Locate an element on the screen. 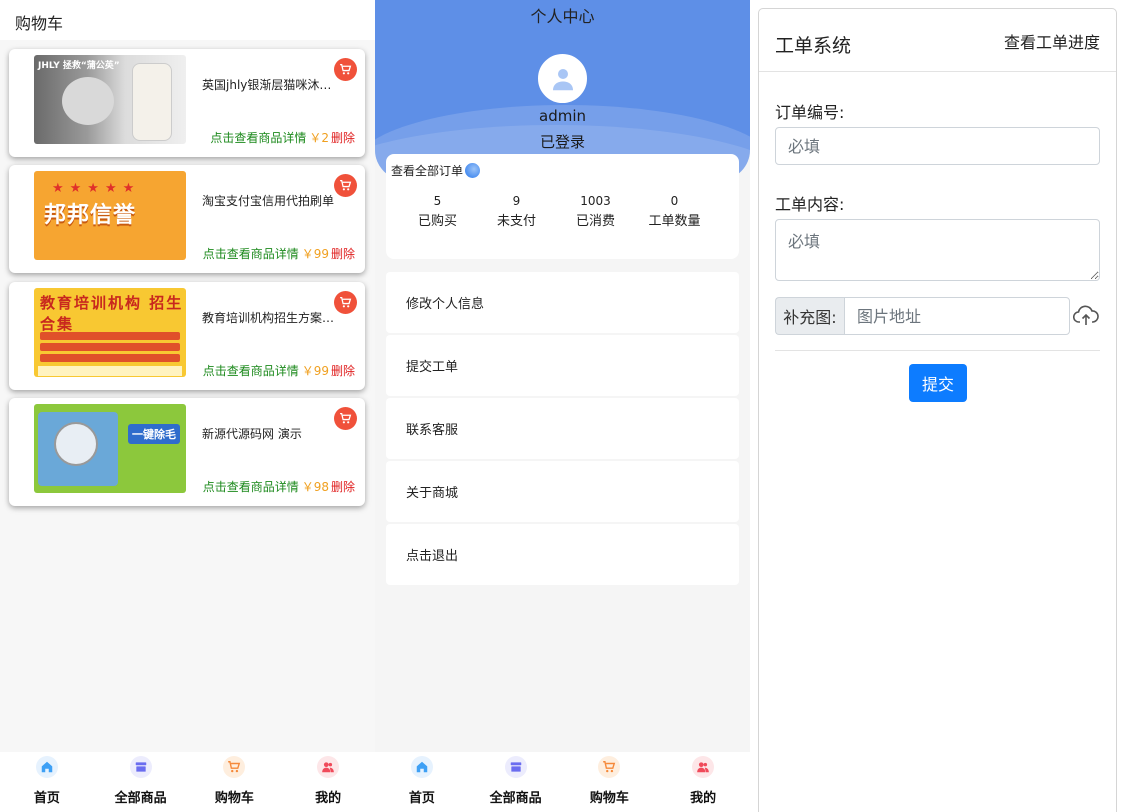 The image size is (1125, 812). view-all-orders-link: 查看全部订单 is located at coordinates (436, 170).